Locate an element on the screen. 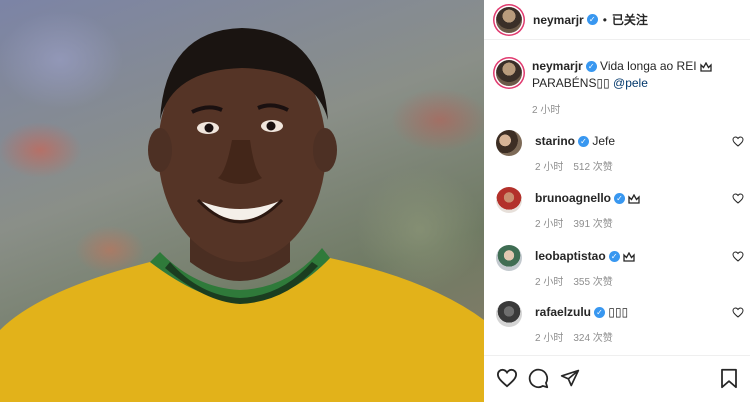  caption-line2: PARABÉNS▯▯ is located at coordinates (571, 83).